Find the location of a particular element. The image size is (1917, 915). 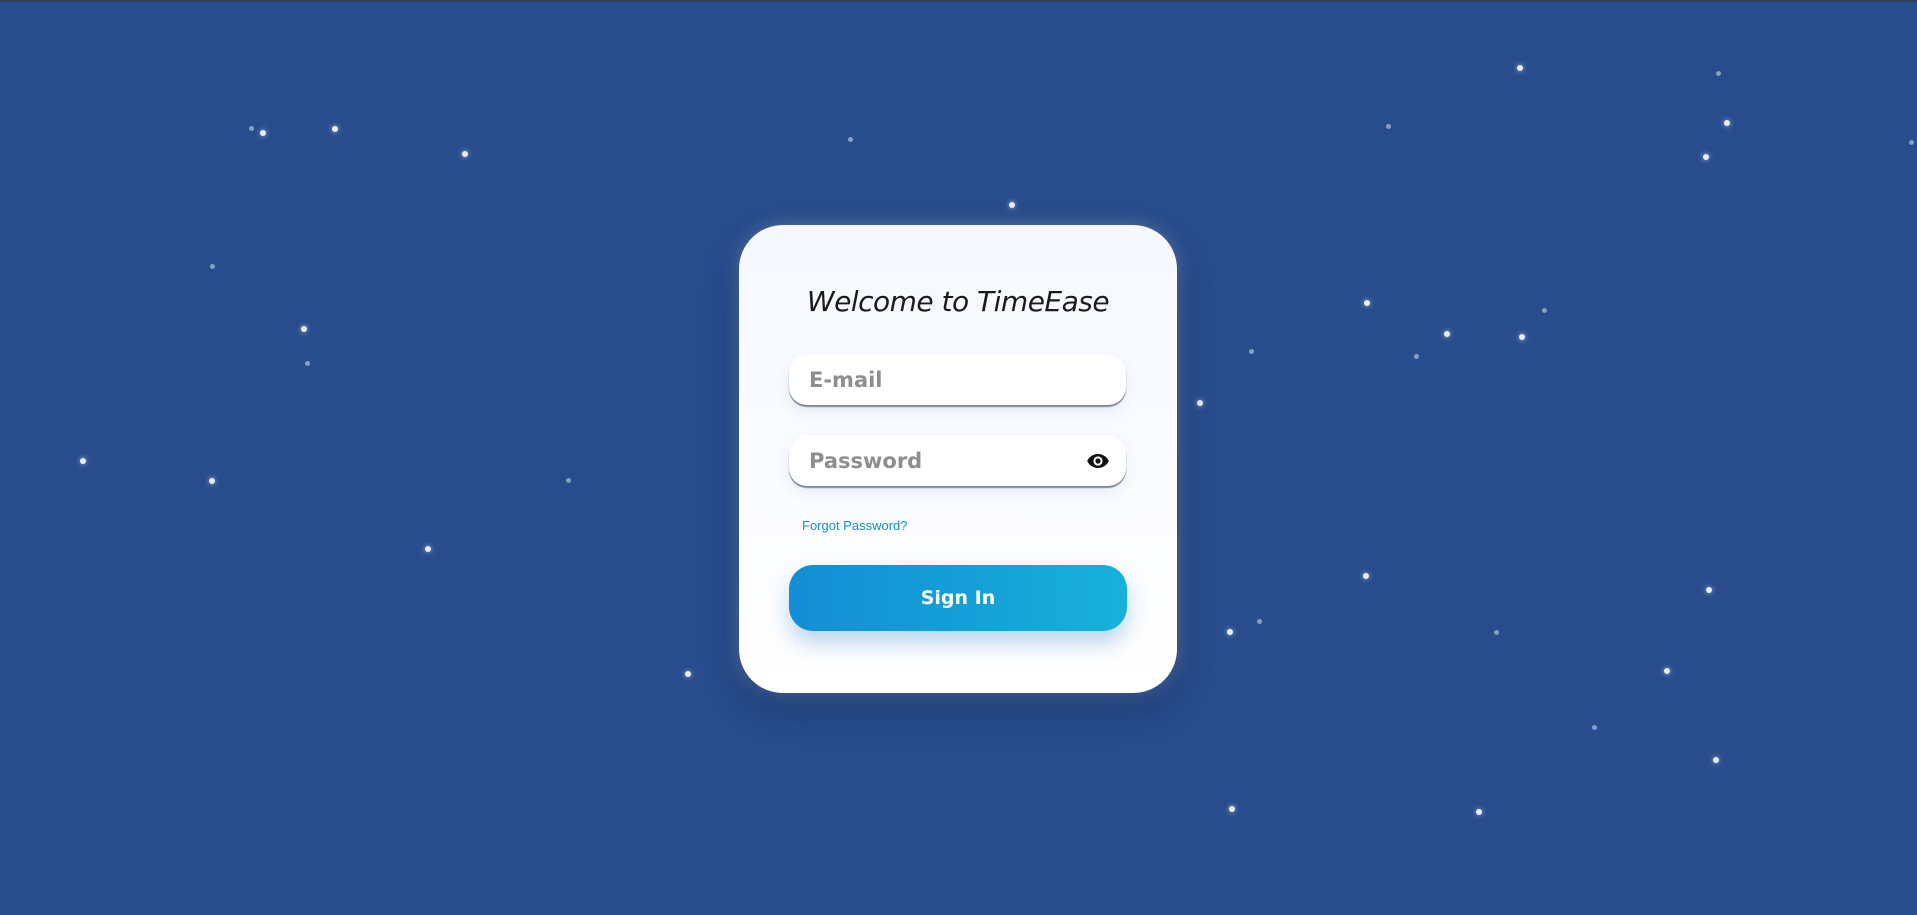

forgot-password-link: Forgot Password? is located at coordinates (855, 525).